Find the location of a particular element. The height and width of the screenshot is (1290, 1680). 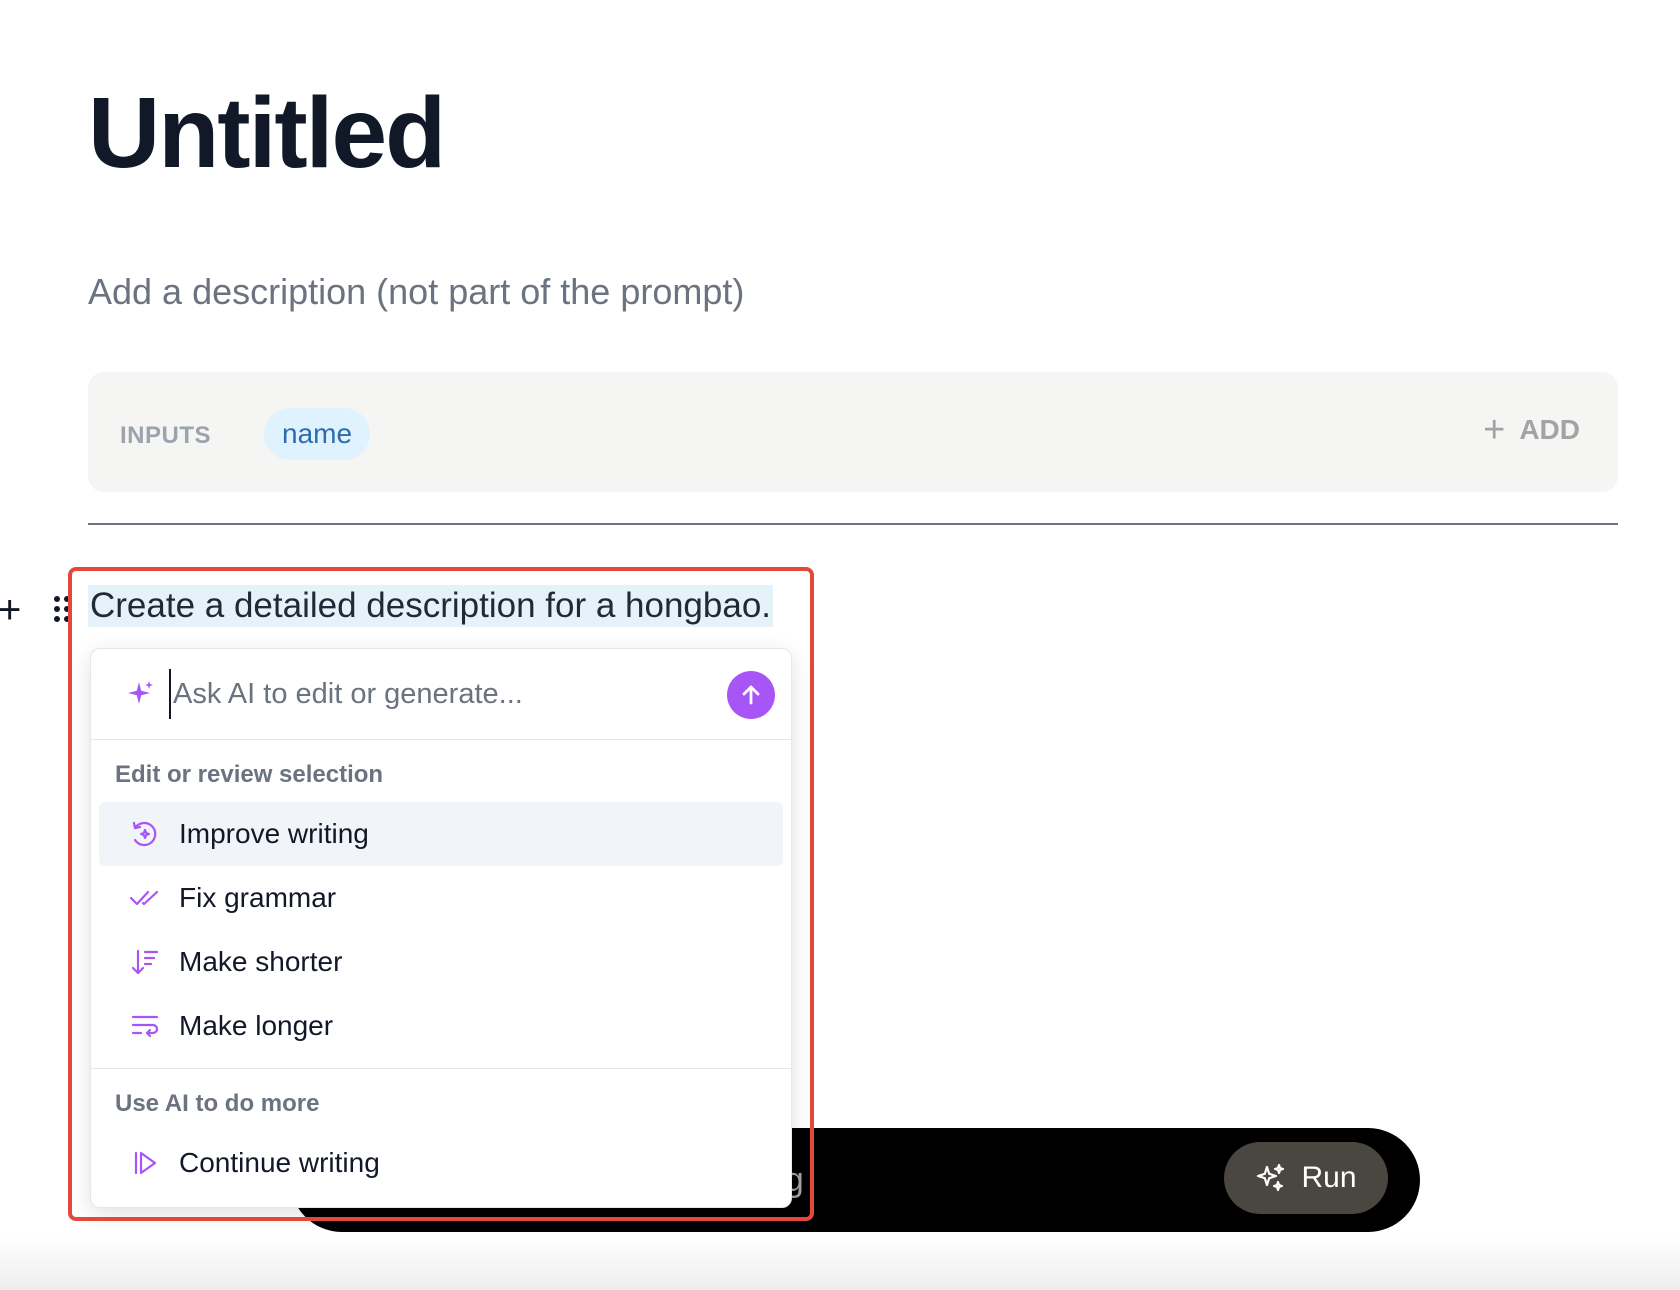

add-input-button: + ADD is located at coordinates (1531, 430).